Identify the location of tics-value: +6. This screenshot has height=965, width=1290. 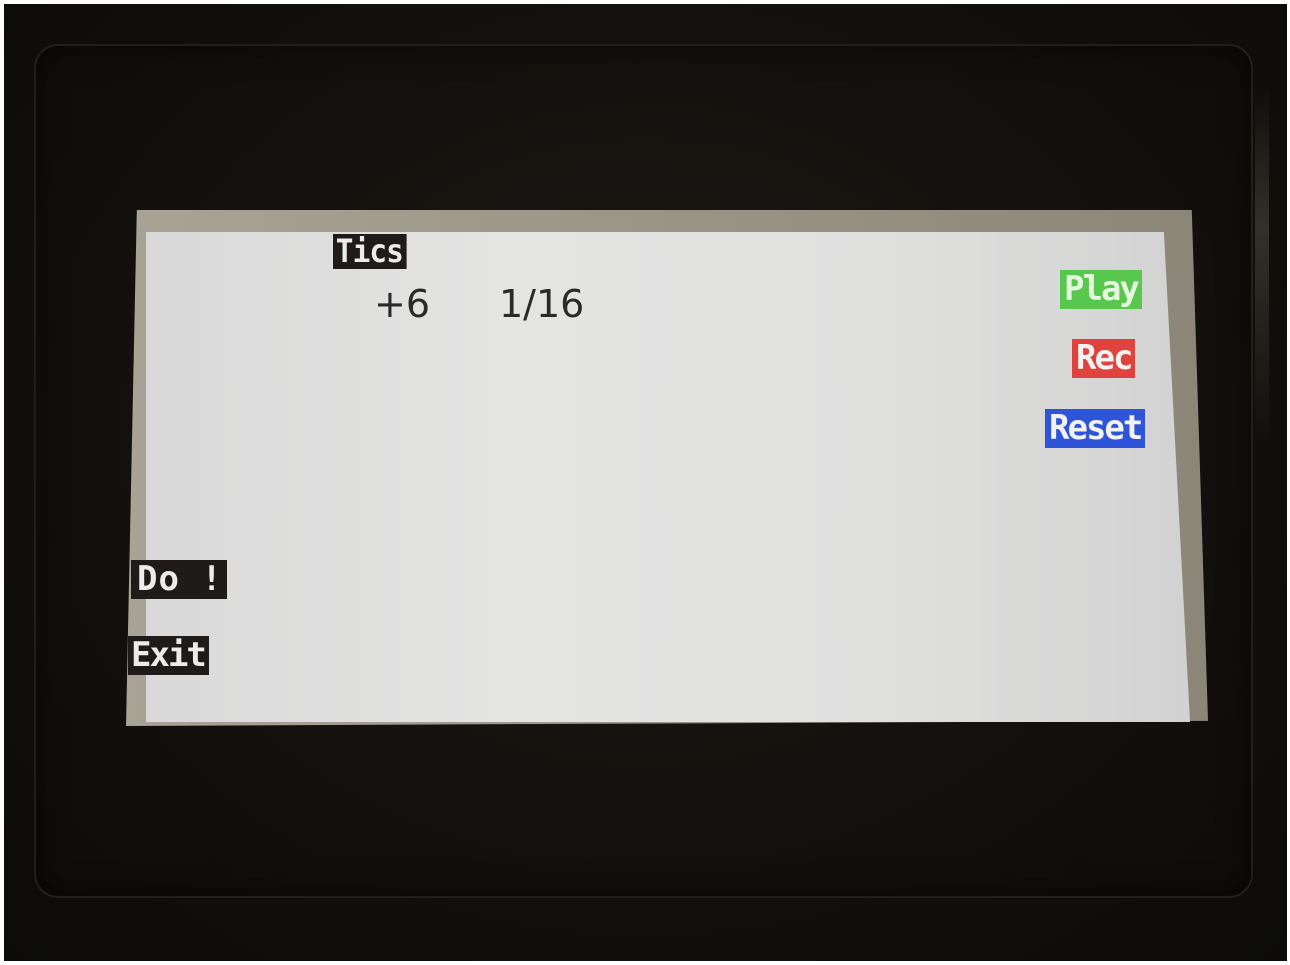
(402, 304).